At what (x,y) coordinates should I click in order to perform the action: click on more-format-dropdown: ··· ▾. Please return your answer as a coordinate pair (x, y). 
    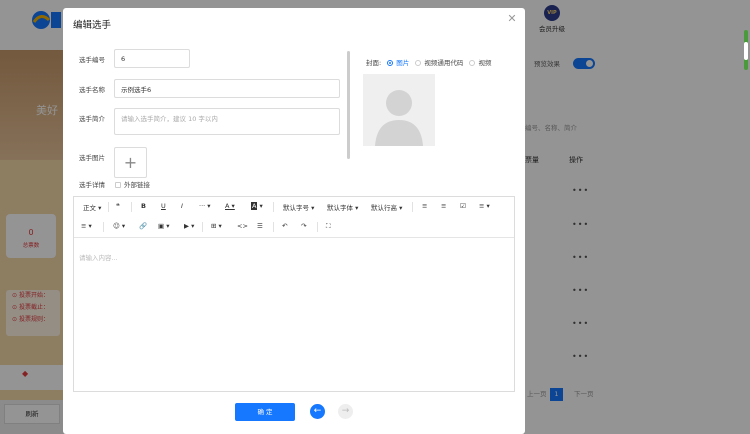
    Looking at the image, I should click on (205, 206).